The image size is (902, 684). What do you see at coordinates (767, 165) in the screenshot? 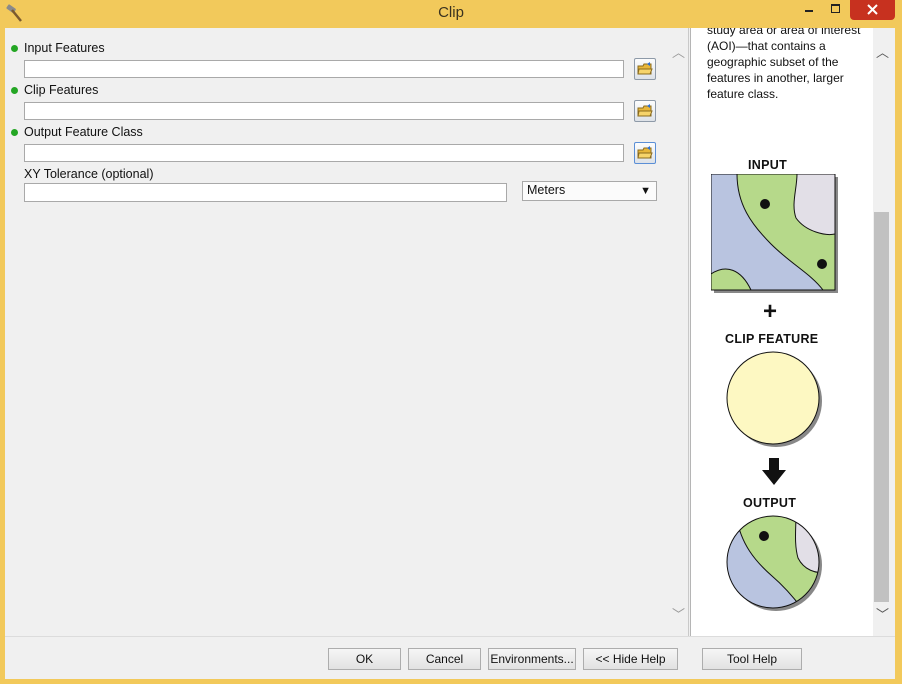
I see `input-diagram-label: INPUT` at bounding box center [767, 165].